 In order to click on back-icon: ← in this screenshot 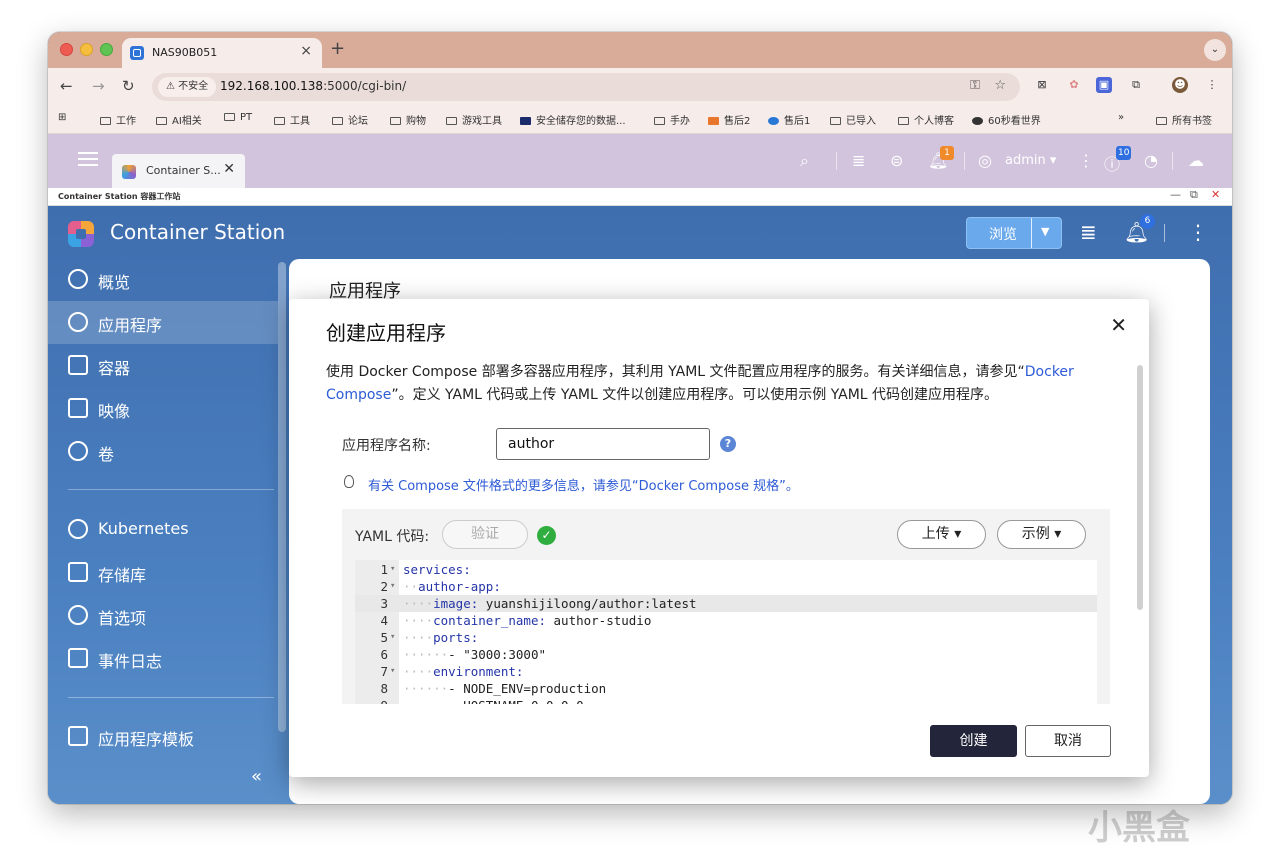, I will do `click(66, 86)`.